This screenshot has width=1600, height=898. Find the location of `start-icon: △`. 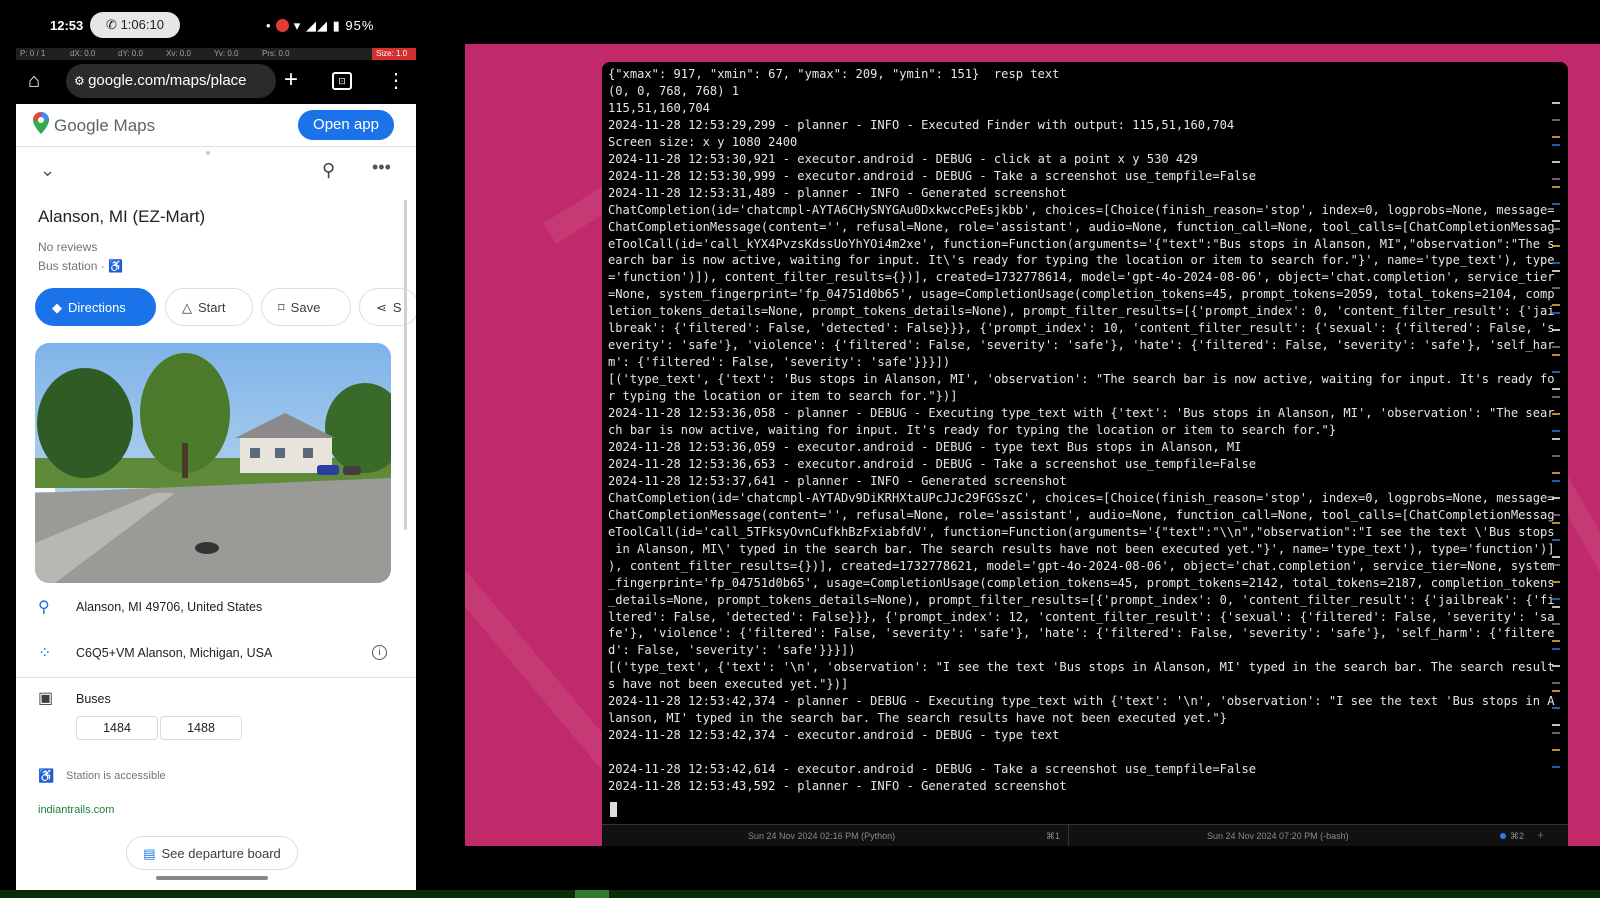

start-icon: △ is located at coordinates (187, 307).